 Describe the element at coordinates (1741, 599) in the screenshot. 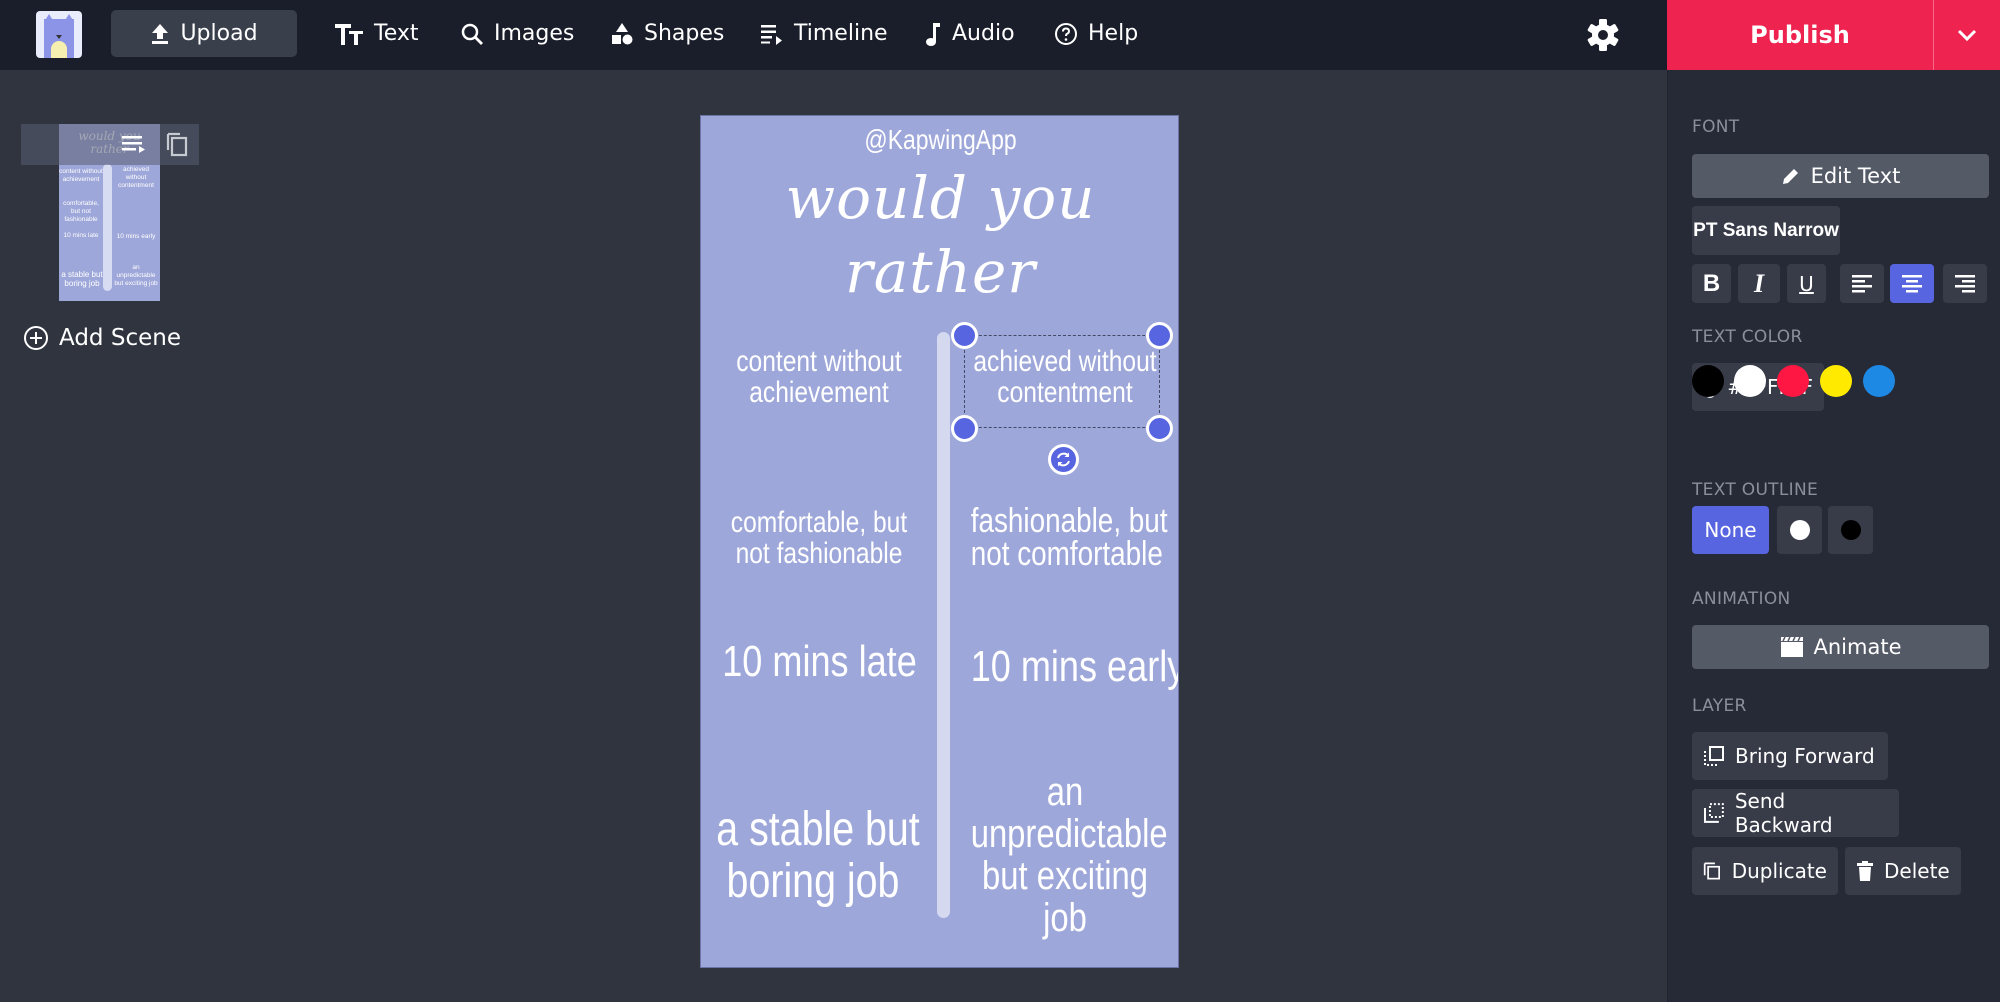

I see `animation-section-label: ANIMATION` at that location.